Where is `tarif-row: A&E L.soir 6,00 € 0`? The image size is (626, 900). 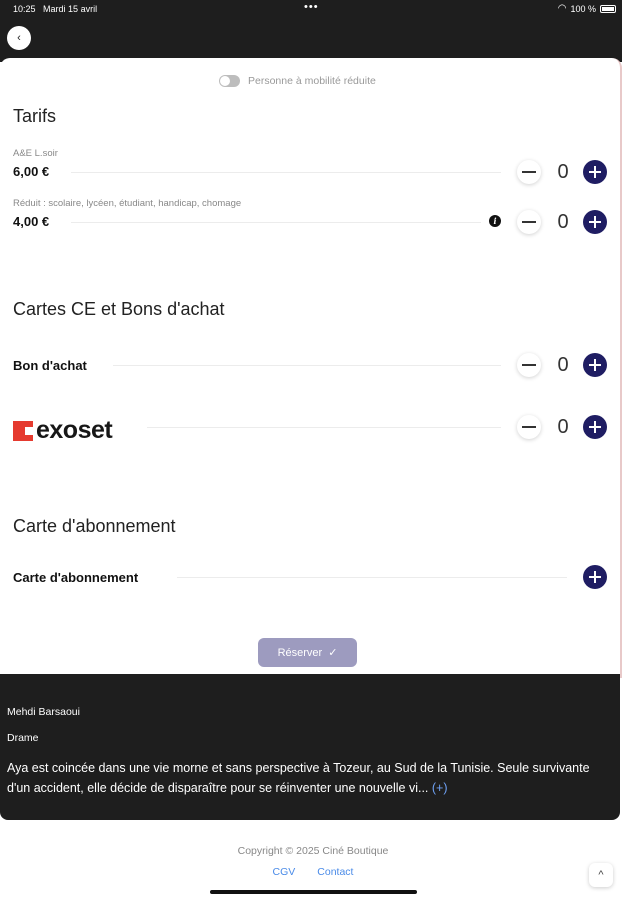 tarif-row: A&E L.soir 6,00 € 0 is located at coordinates (313, 166).